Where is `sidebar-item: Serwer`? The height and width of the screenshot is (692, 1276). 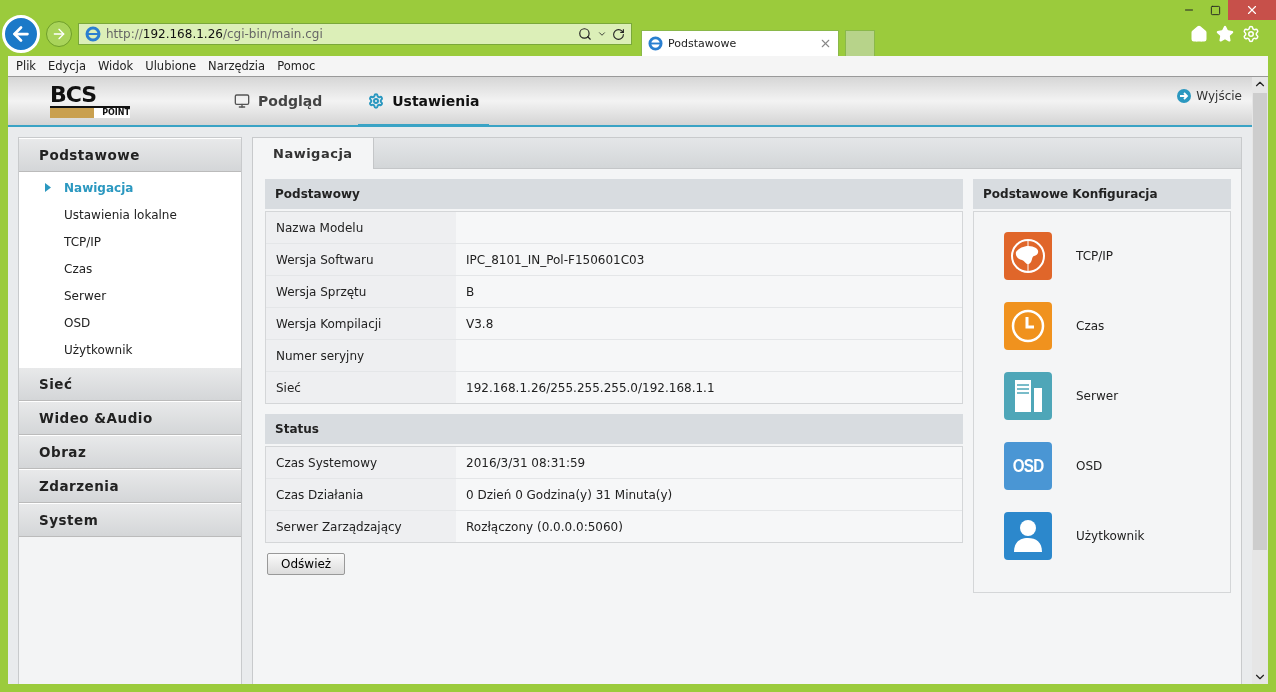
sidebar-item: Serwer is located at coordinates (130, 295).